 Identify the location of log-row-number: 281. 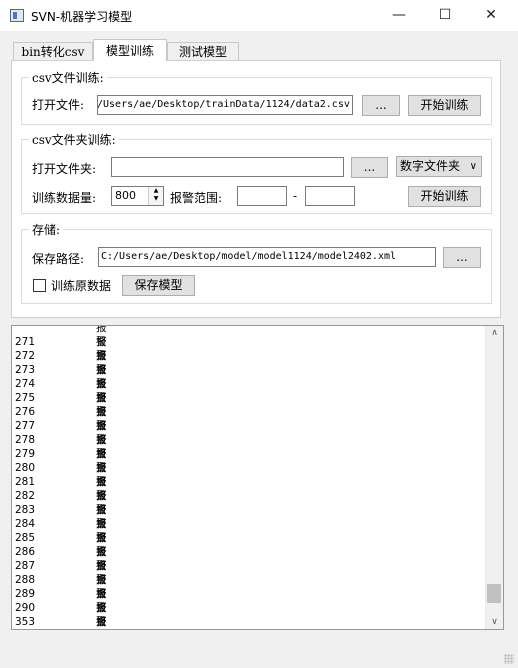
(25, 482).